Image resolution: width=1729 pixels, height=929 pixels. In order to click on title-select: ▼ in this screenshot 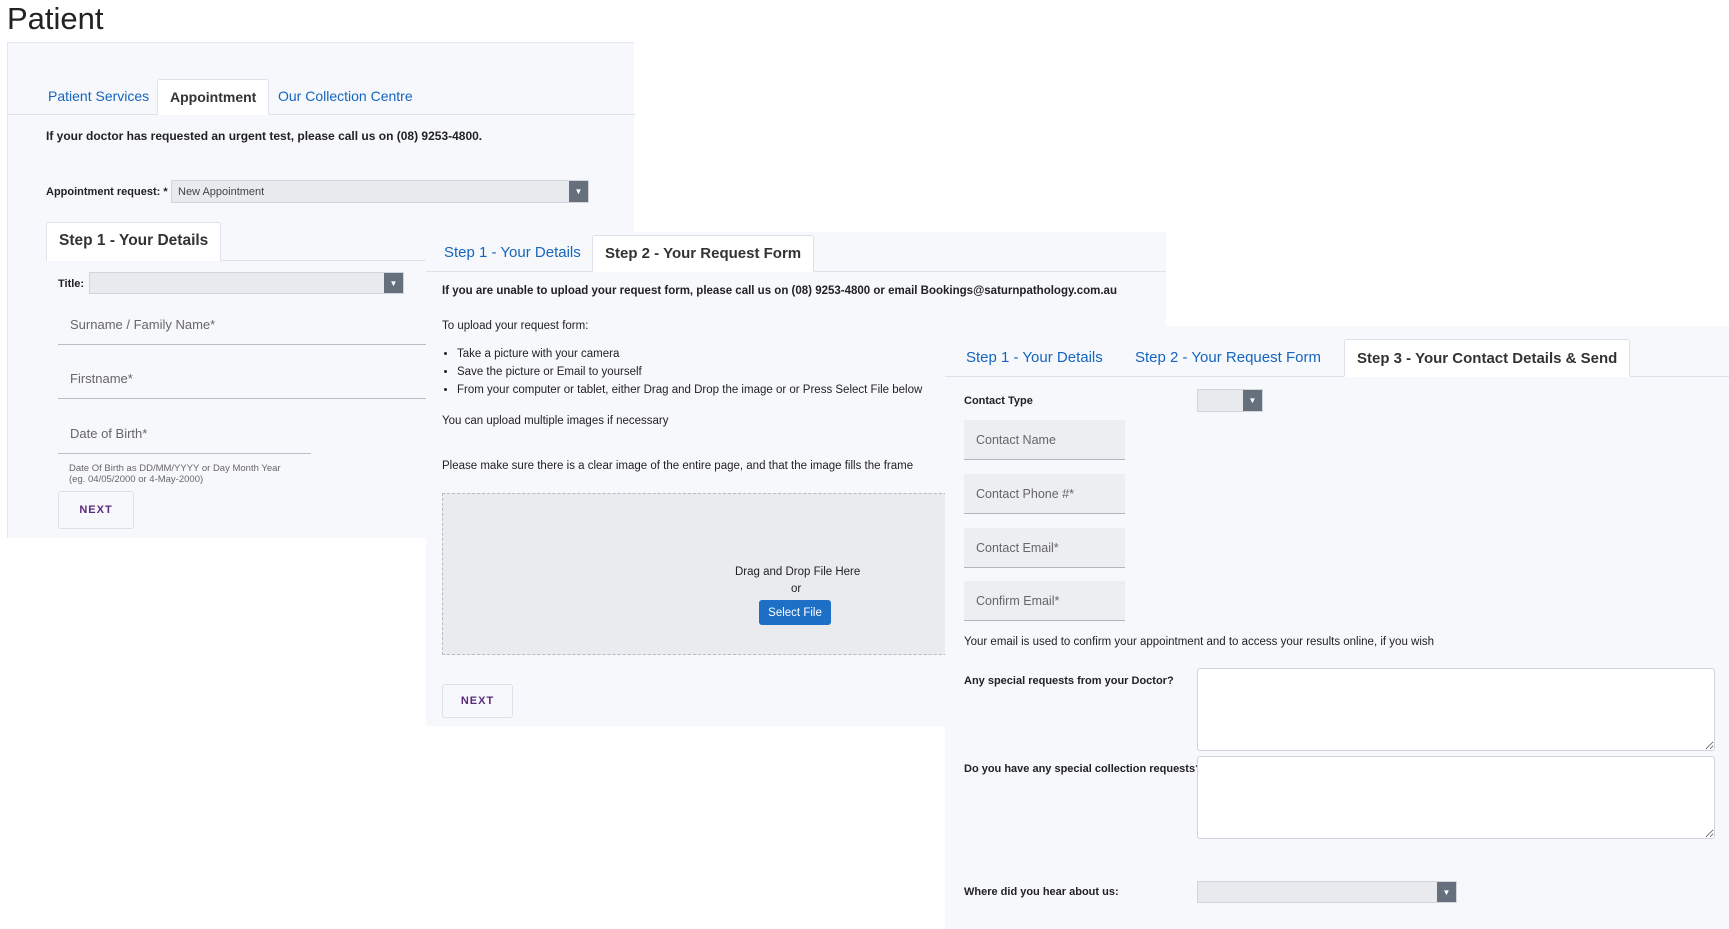, I will do `click(246, 283)`.